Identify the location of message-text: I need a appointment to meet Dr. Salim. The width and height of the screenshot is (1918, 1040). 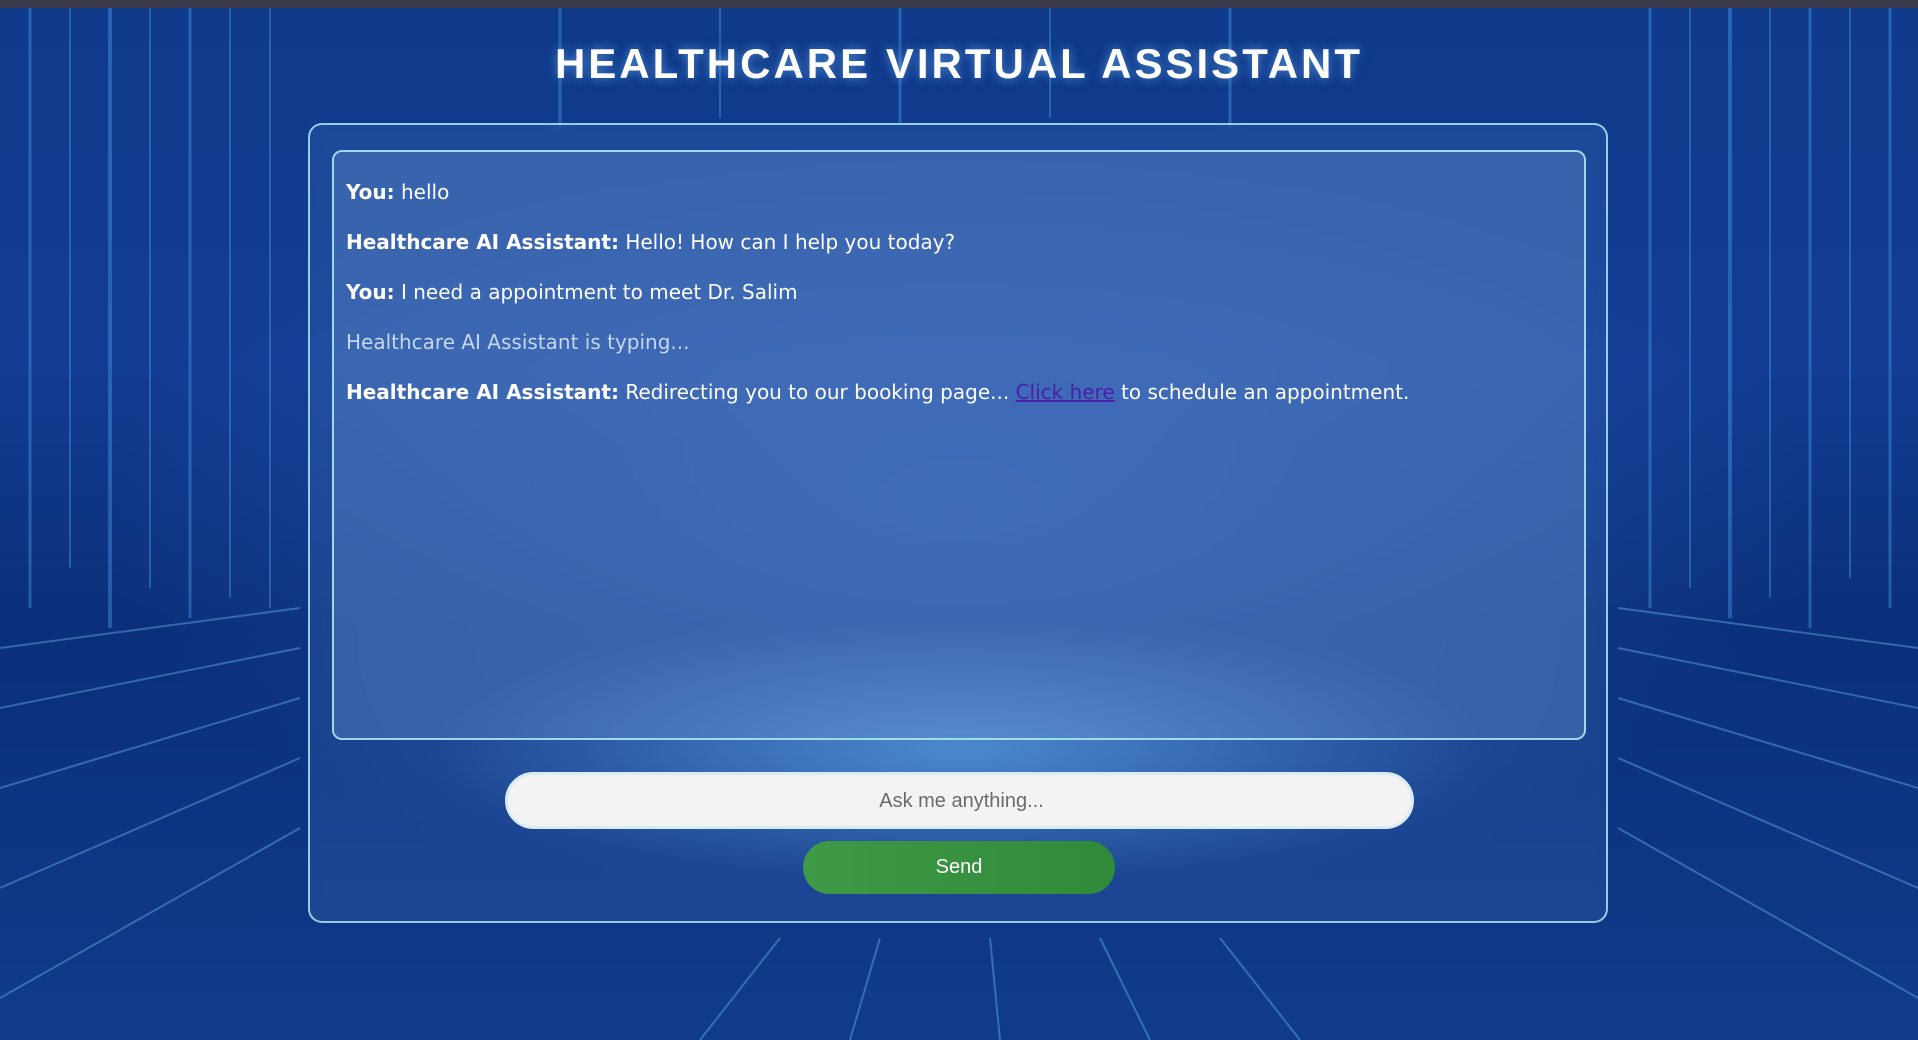
(596, 292).